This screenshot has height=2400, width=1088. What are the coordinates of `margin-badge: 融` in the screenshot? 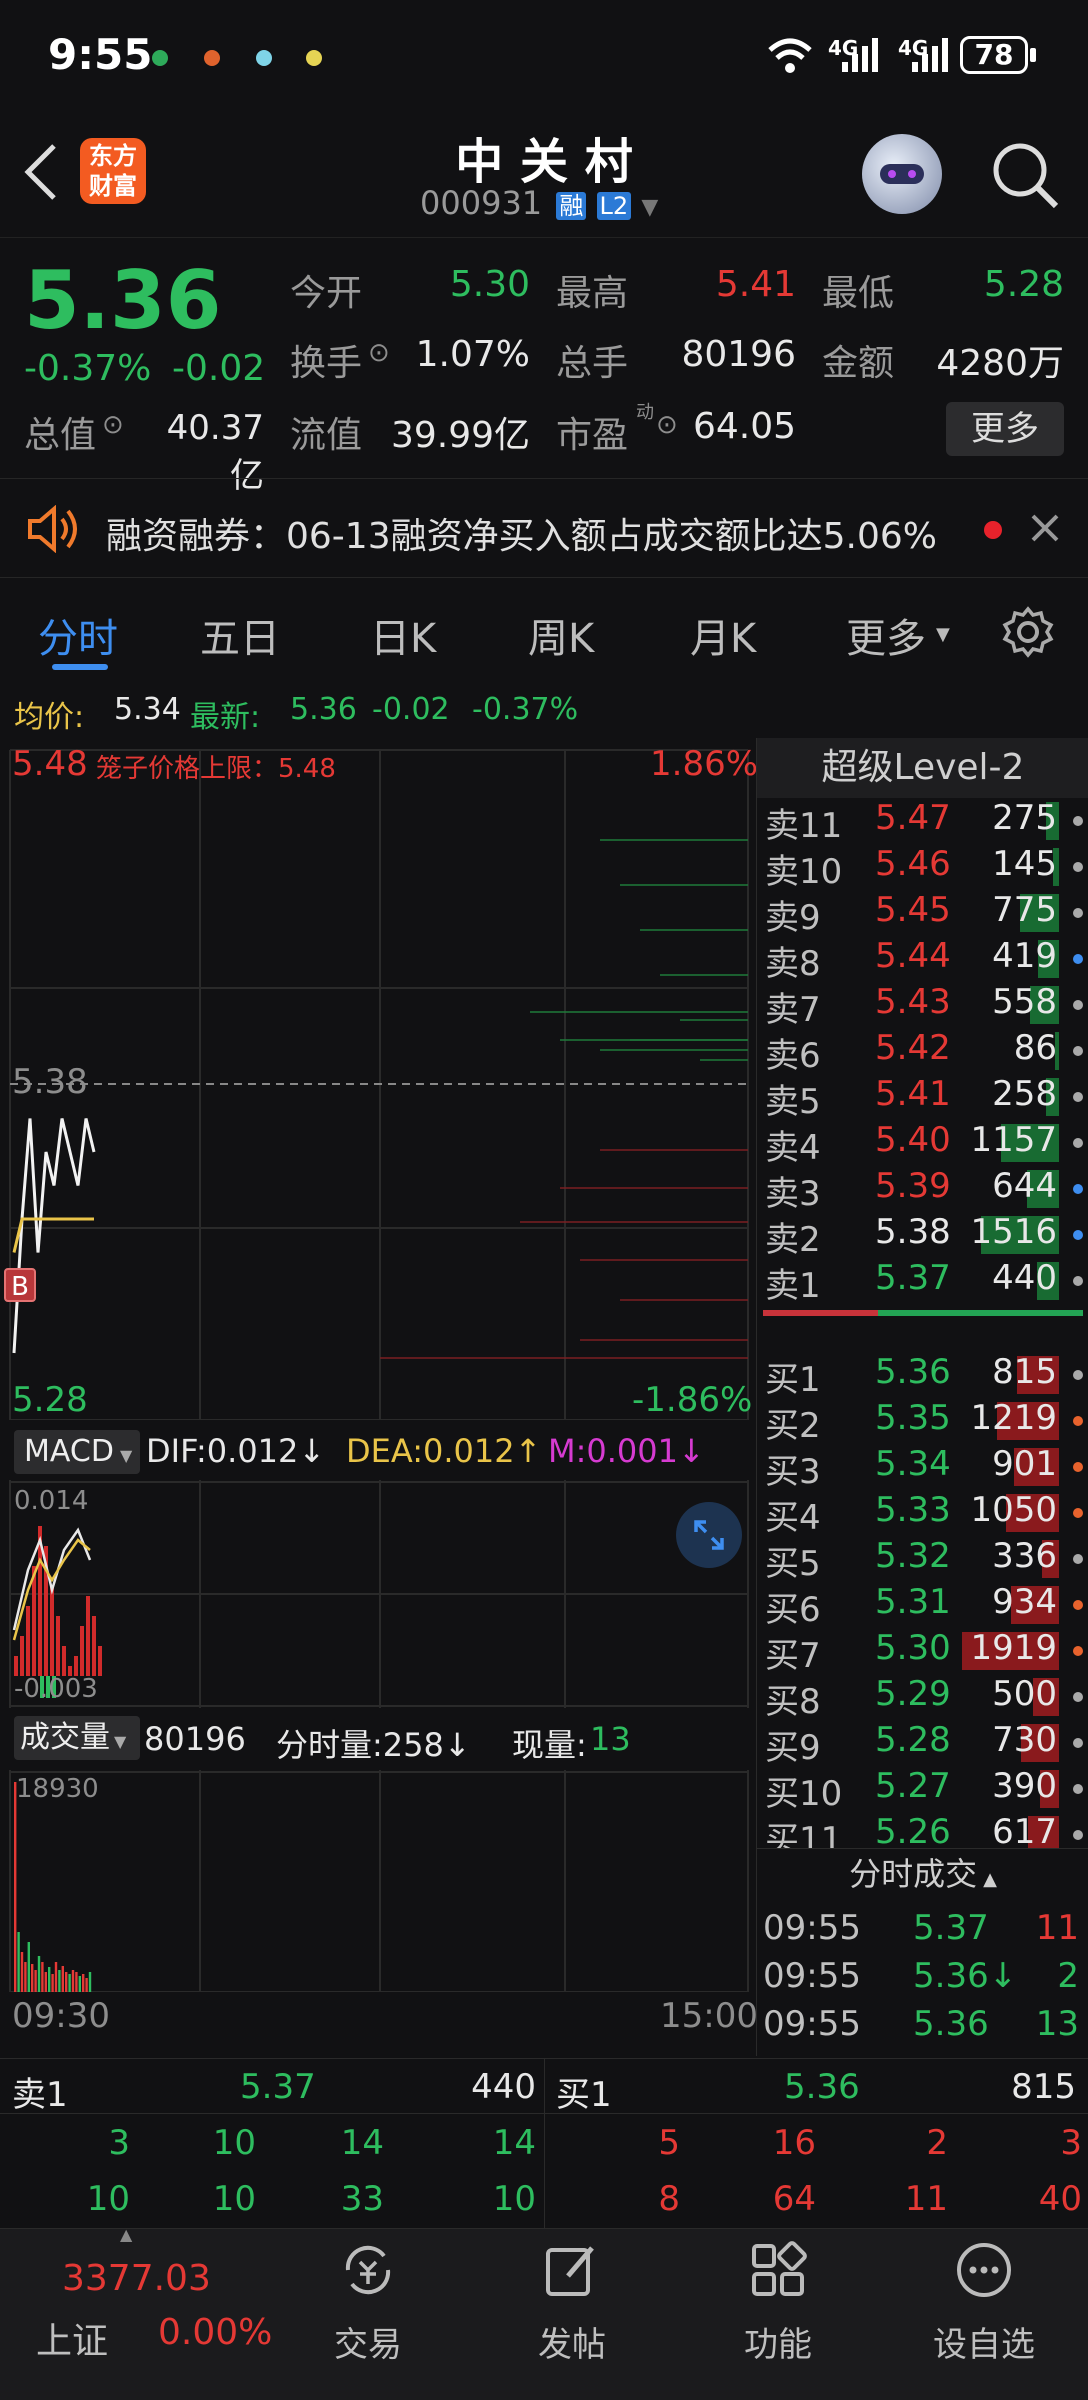 It's located at (571, 206).